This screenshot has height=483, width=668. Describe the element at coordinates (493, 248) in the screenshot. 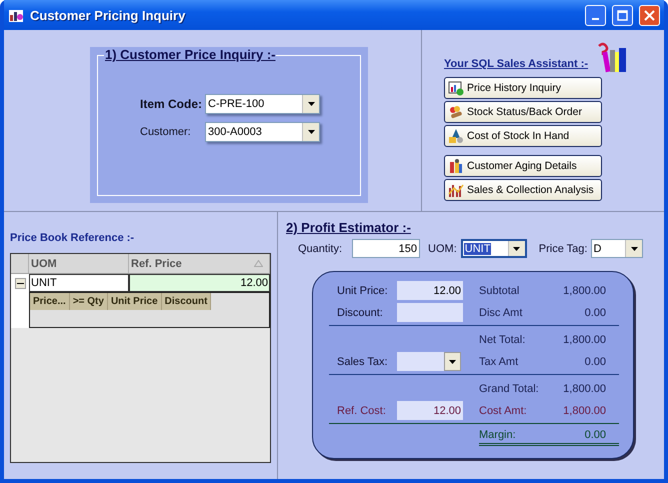

I see `uom-select: UNIT` at that location.